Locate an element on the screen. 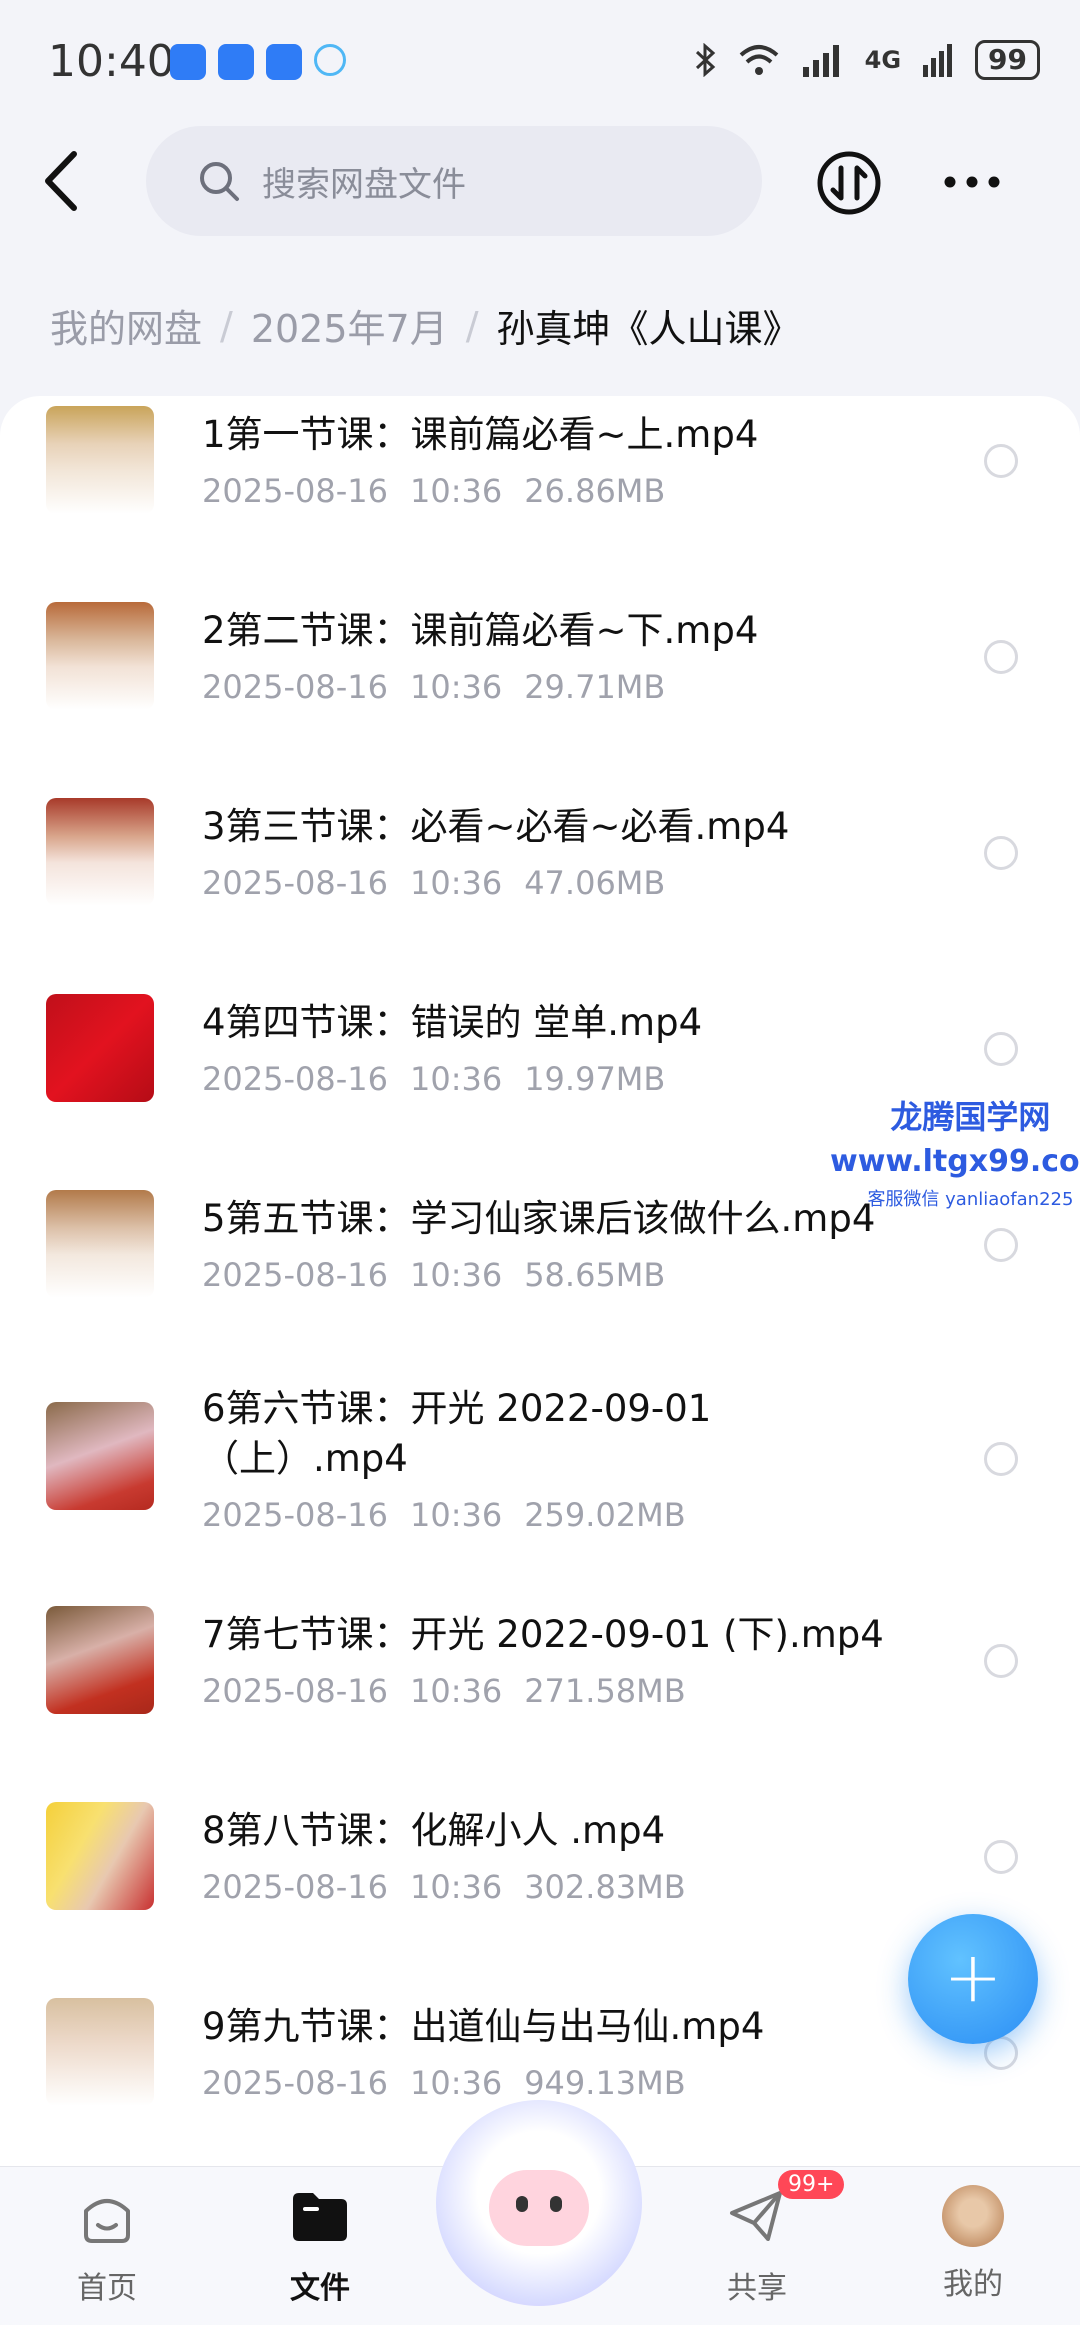 The image size is (1080, 2325). share-count-badge: 99+ is located at coordinates (811, 2184).